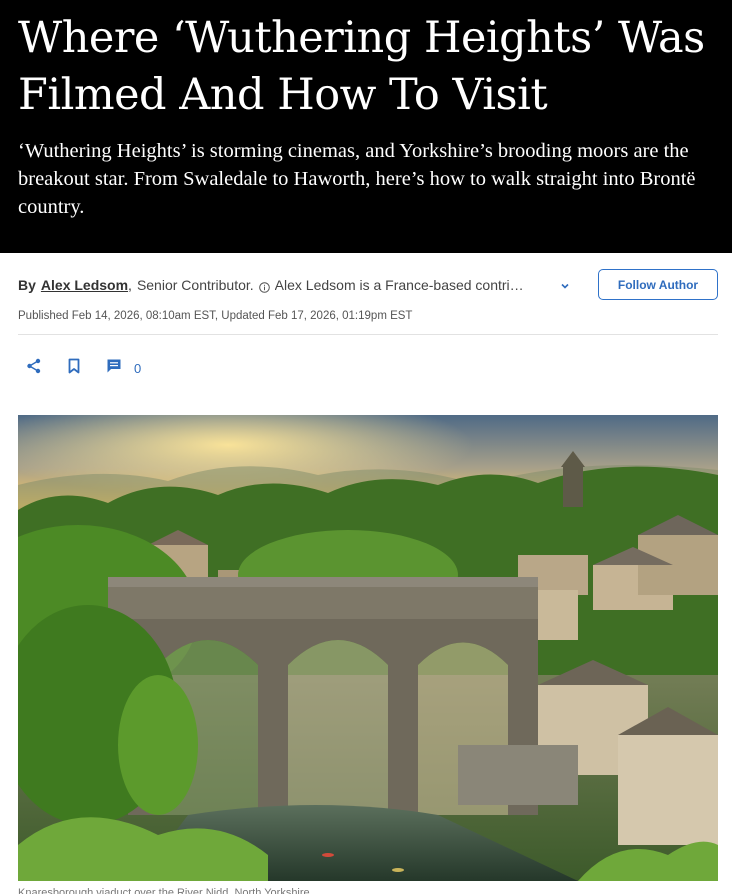 This screenshot has width=732, height=894. Describe the element at coordinates (658, 284) in the screenshot. I see `follow-author-button: Follow Author` at that location.